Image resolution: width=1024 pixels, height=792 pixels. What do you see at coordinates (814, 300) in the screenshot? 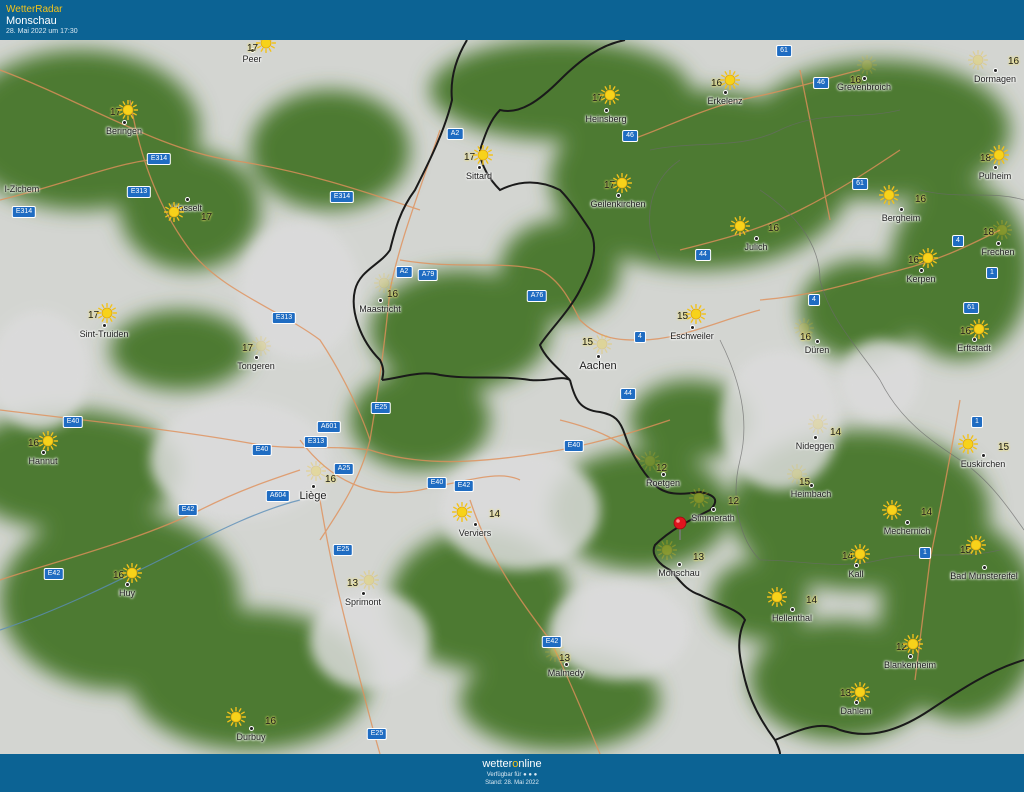
I see `road-shield: 4` at bounding box center [814, 300].